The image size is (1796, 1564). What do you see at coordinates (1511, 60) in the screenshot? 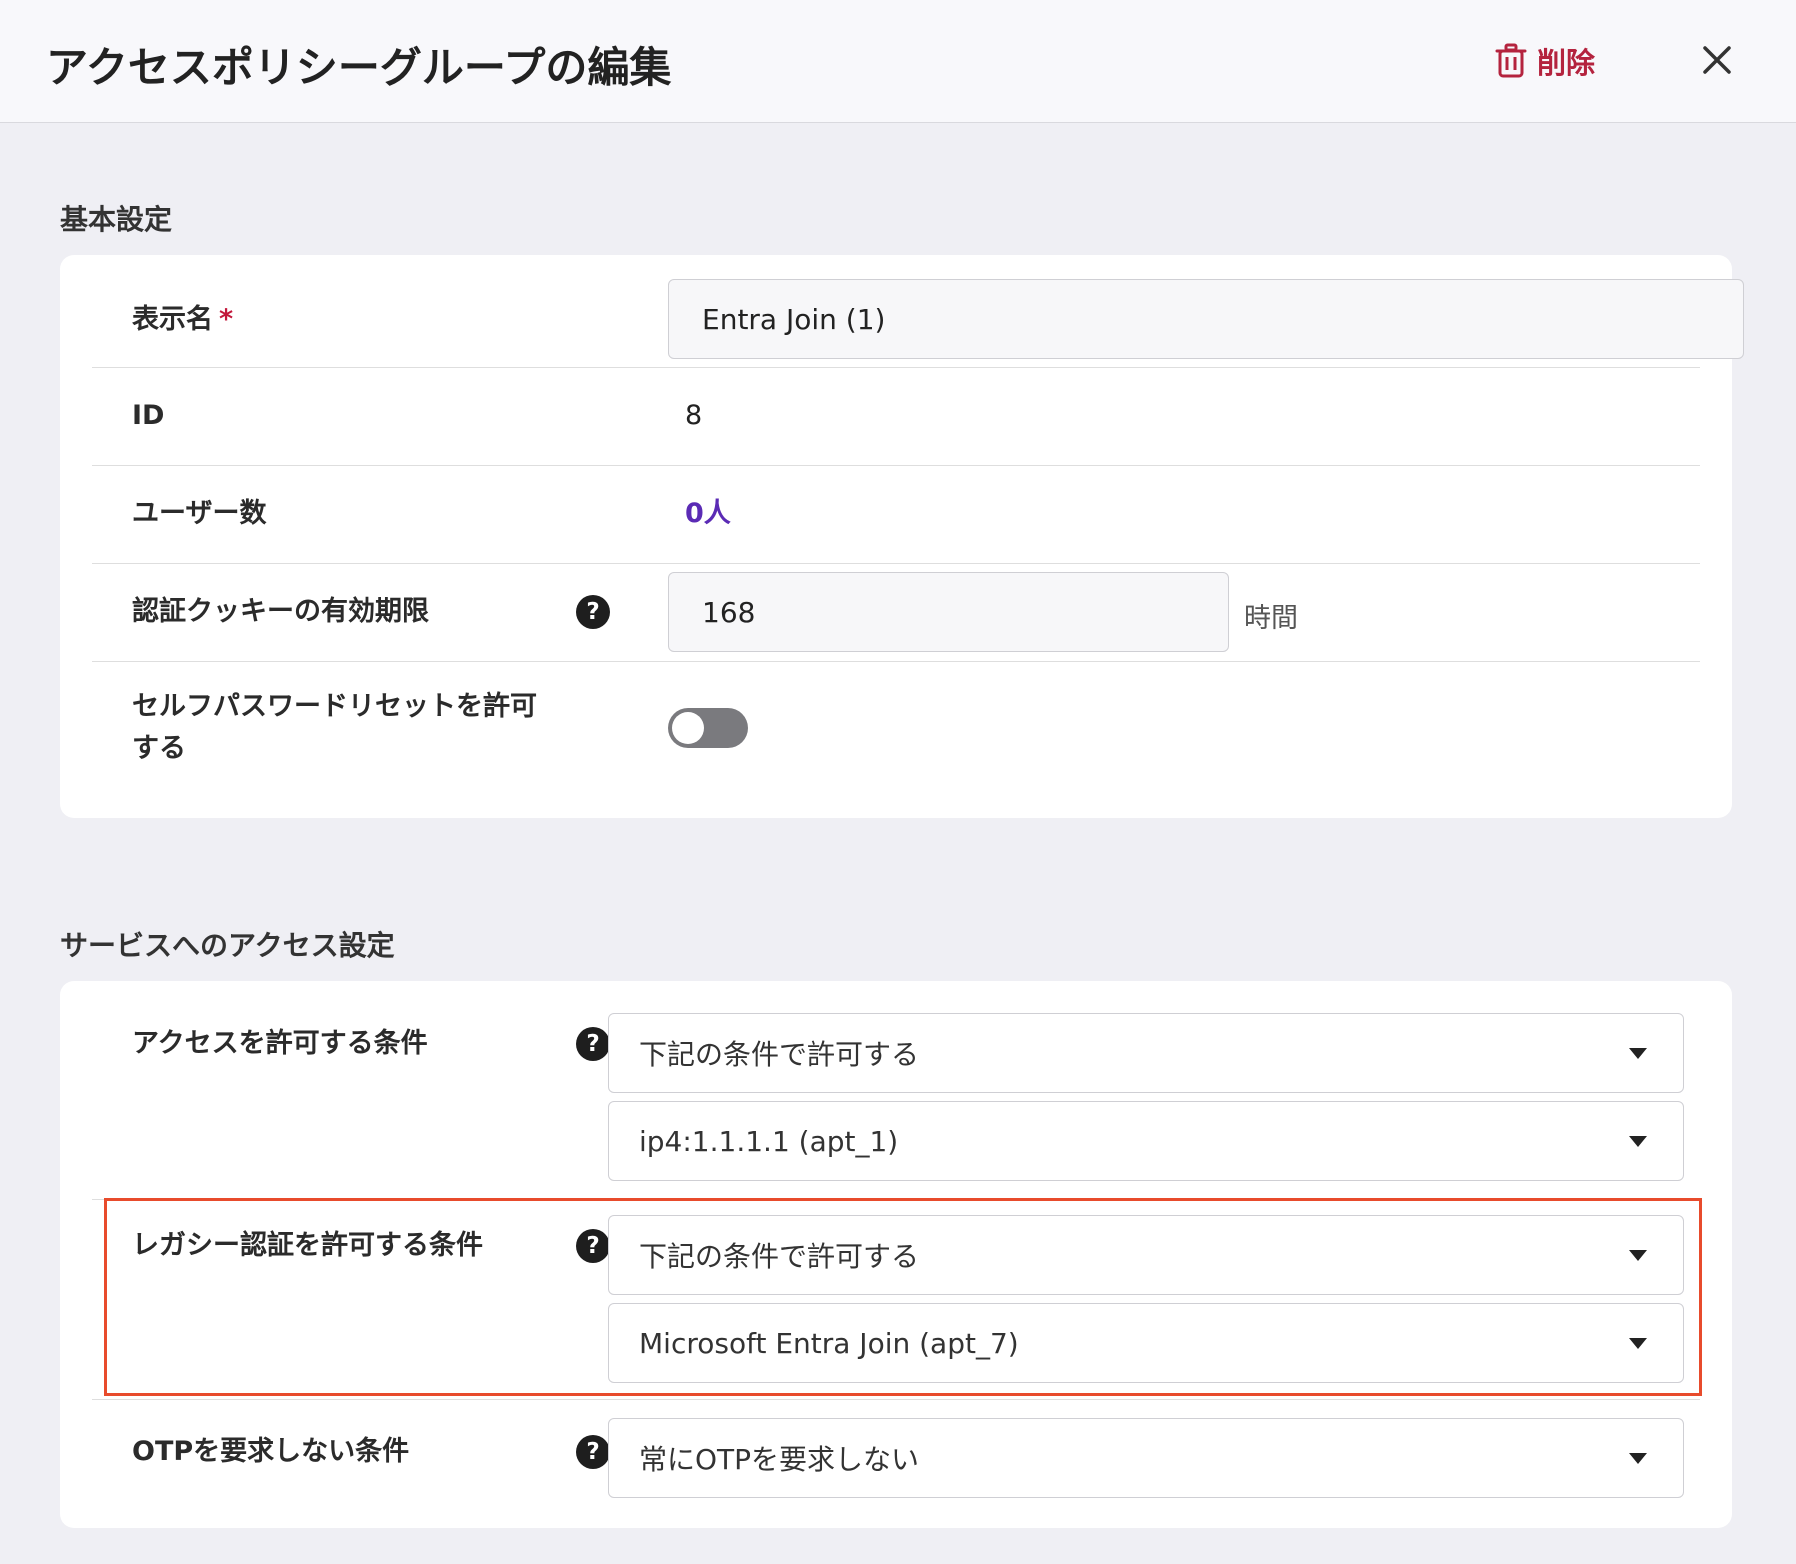
I see `trash-icon` at bounding box center [1511, 60].